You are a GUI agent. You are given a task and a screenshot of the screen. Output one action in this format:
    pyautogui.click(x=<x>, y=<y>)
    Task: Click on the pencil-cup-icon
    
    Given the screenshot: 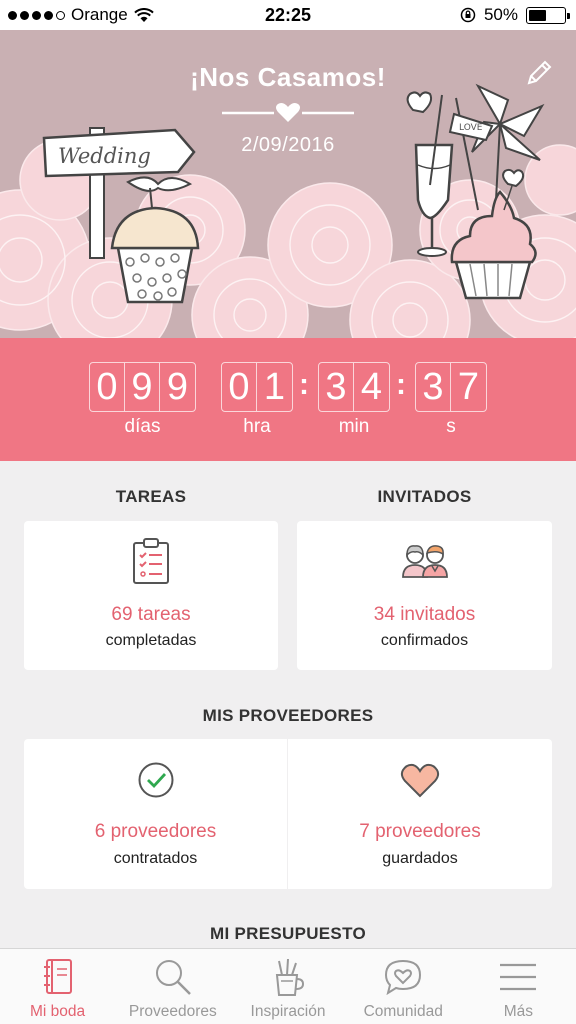 What is the action you would take?
    pyautogui.click(x=290, y=977)
    